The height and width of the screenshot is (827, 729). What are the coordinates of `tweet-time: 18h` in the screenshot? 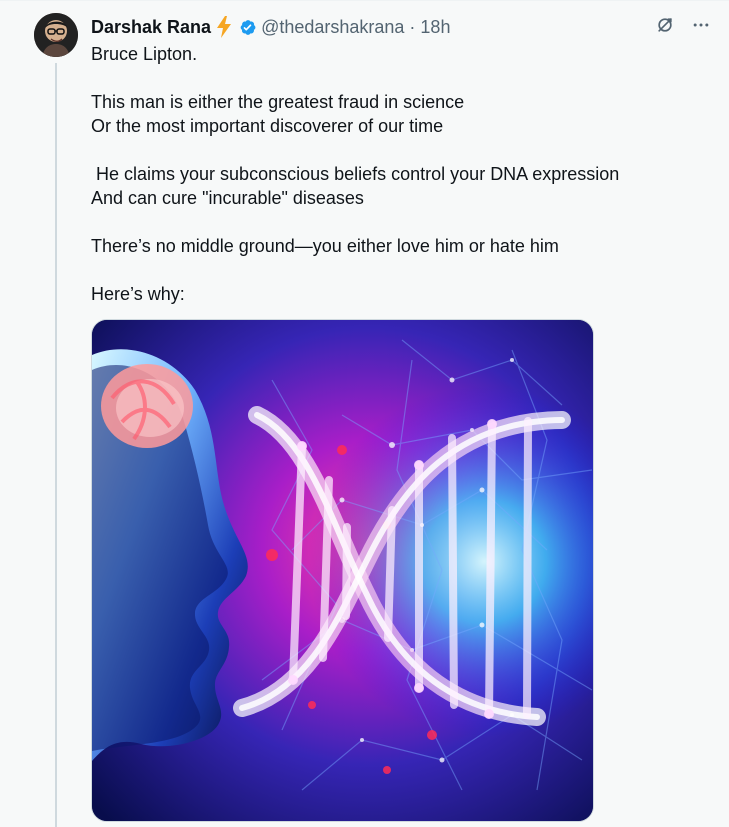 It's located at (435, 27).